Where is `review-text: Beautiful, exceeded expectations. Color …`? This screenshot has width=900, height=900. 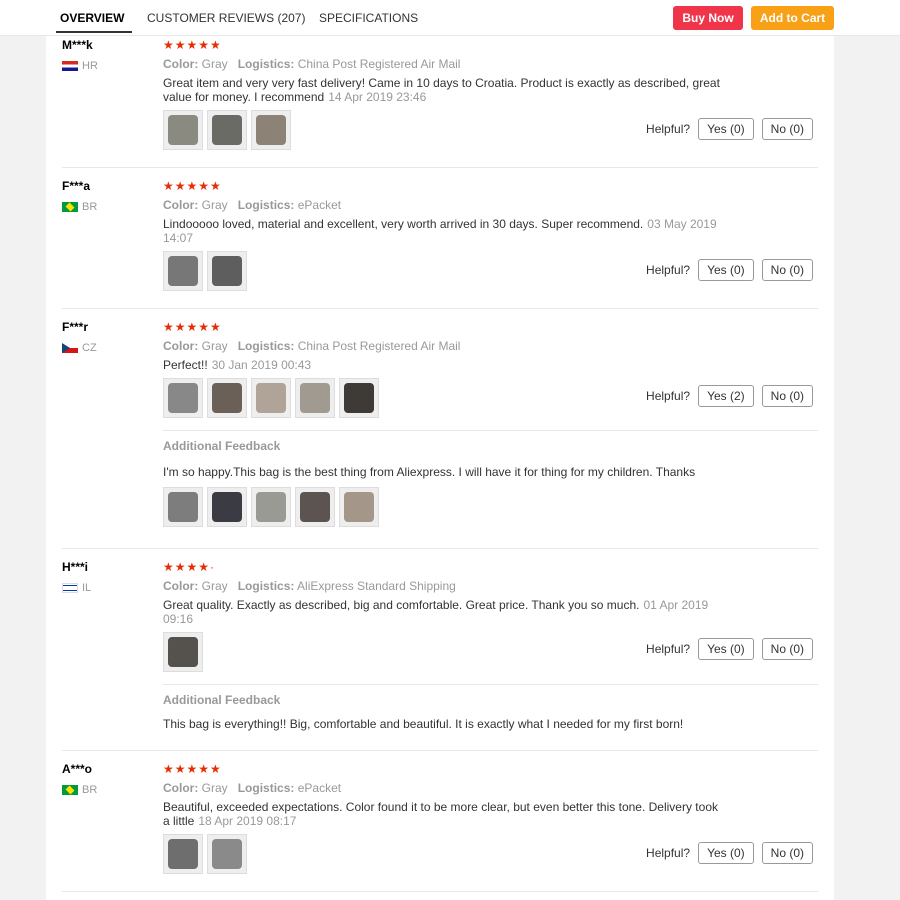 review-text: Beautiful, exceeded expectations. Color … is located at coordinates (443, 814).